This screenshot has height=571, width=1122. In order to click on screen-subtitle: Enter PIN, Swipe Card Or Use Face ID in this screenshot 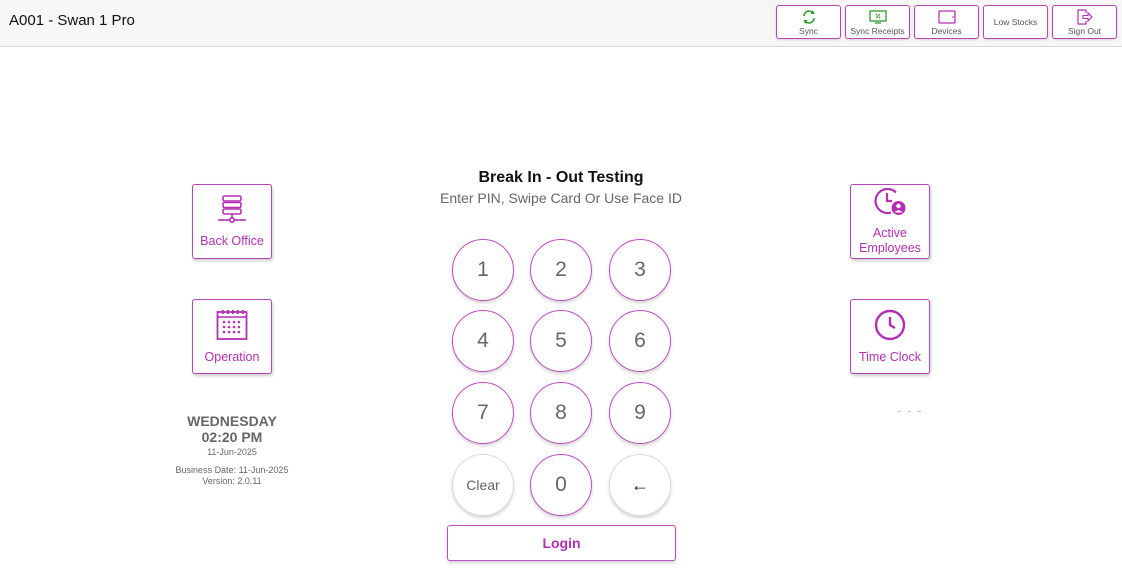, I will do `click(561, 198)`.